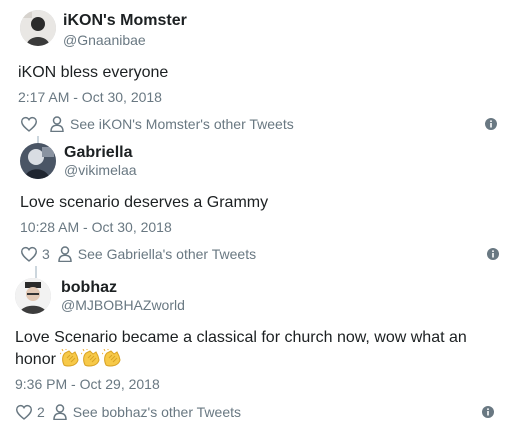 The width and height of the screenshot is (508, 426). I want to click on see-other-tweets-link: See Gabriella's other Tweets, so click(167, 254).